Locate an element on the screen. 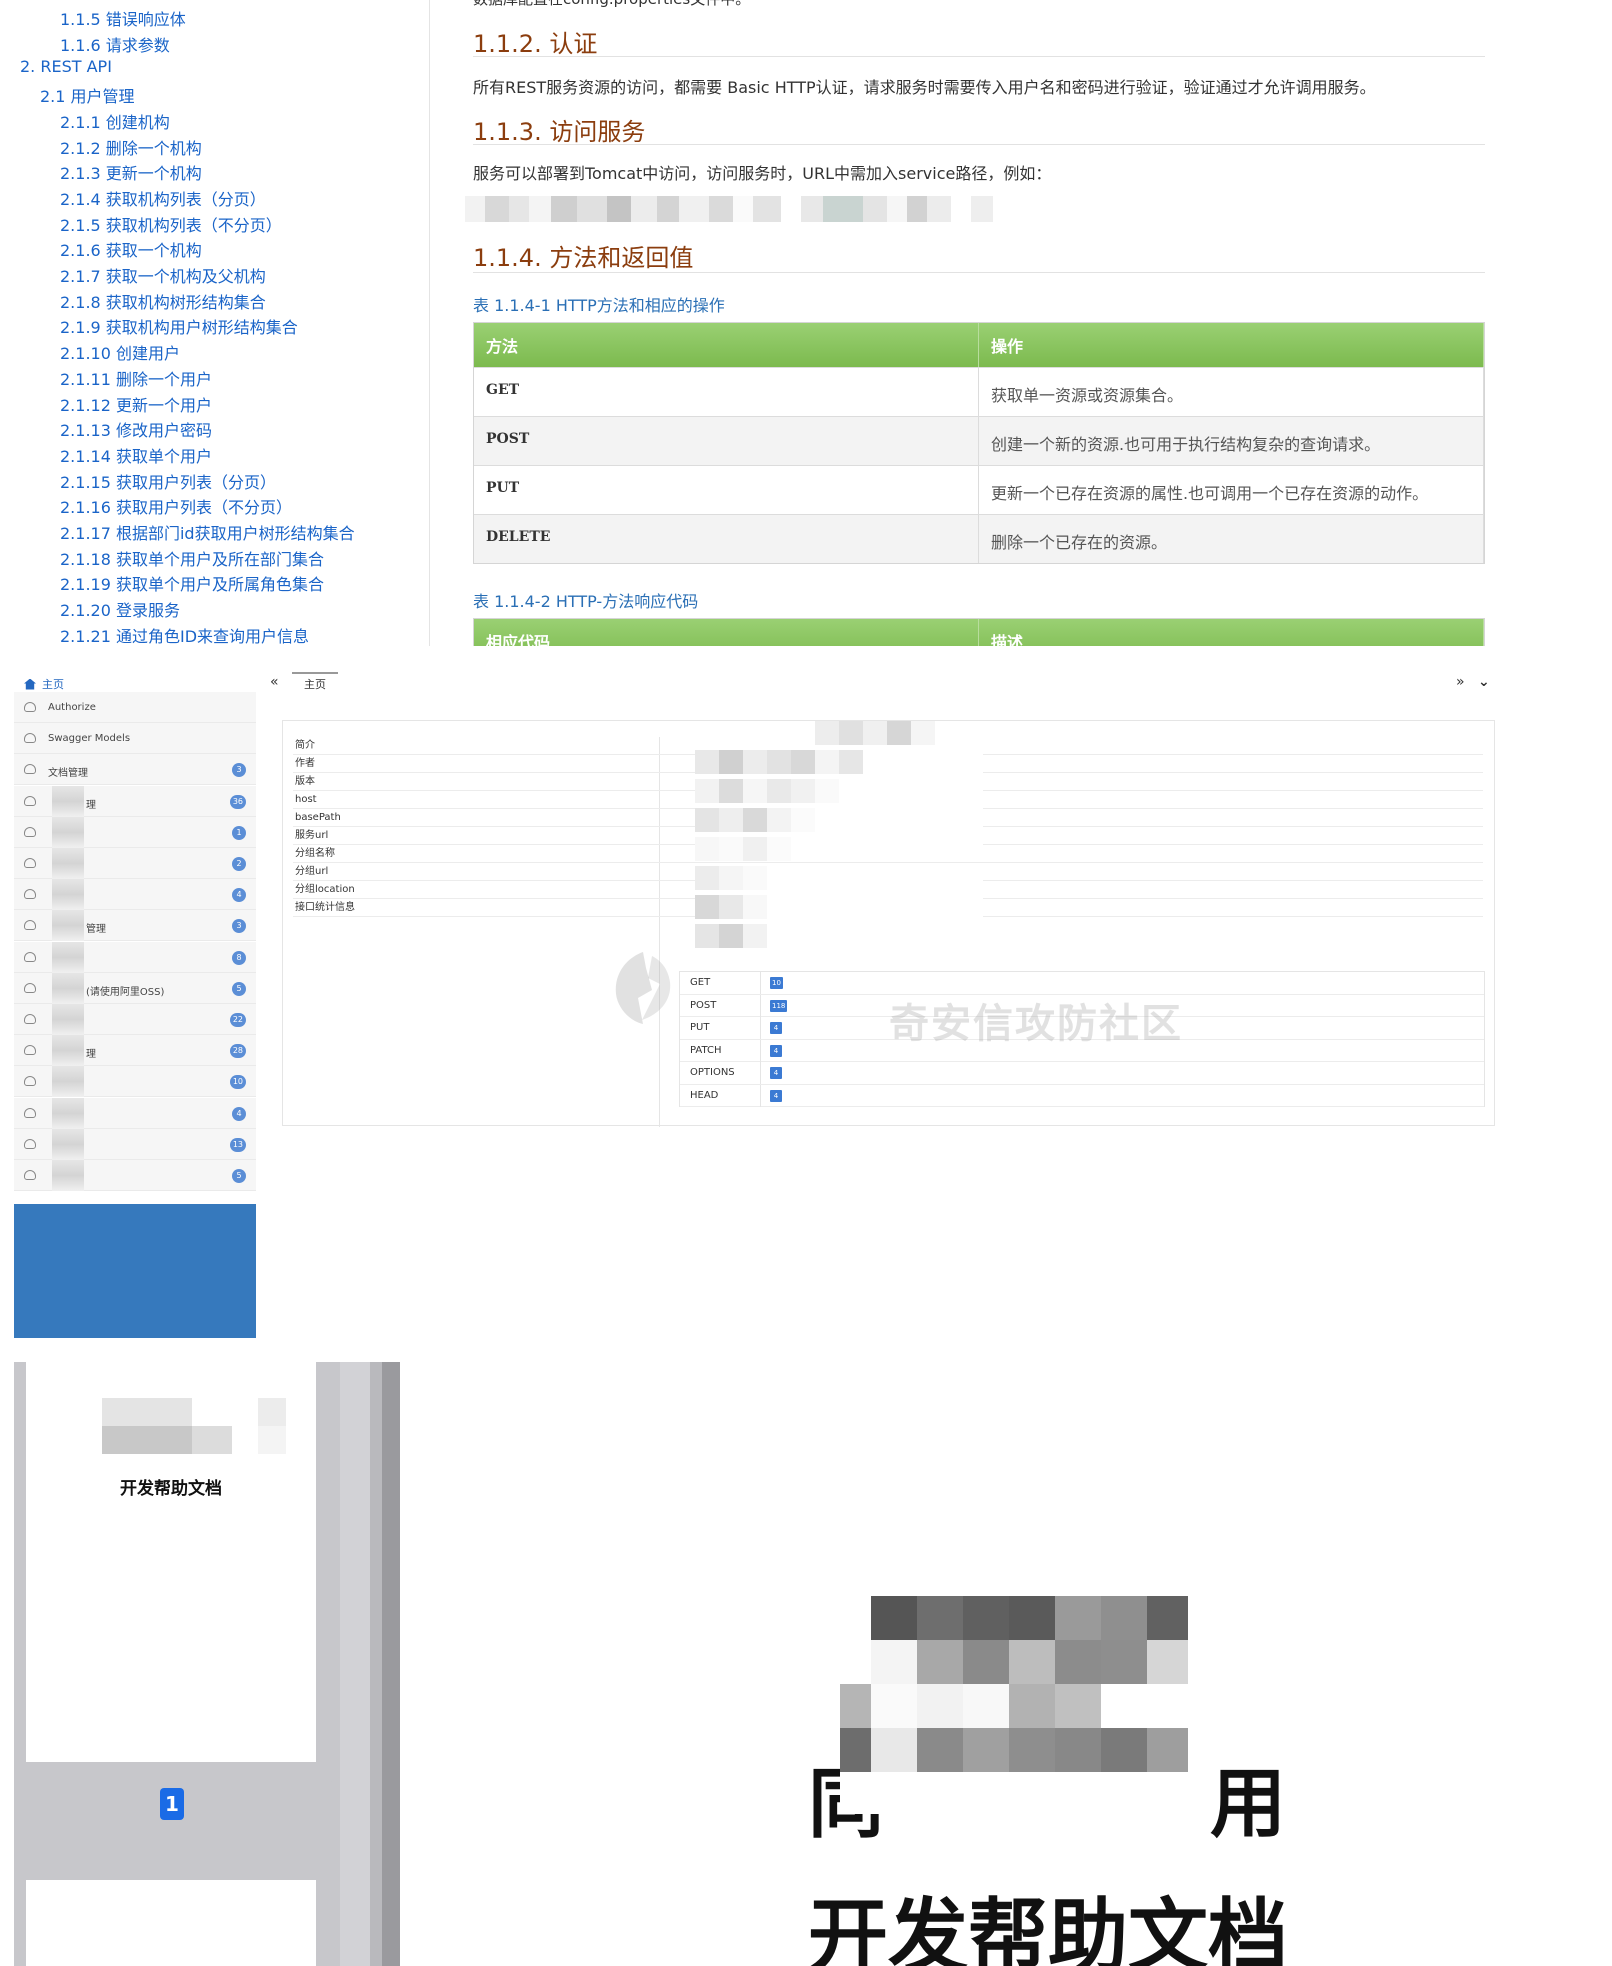  toc-link: 2.1.16 获取用户列表（不分页） is located at coordinates (176, 506).